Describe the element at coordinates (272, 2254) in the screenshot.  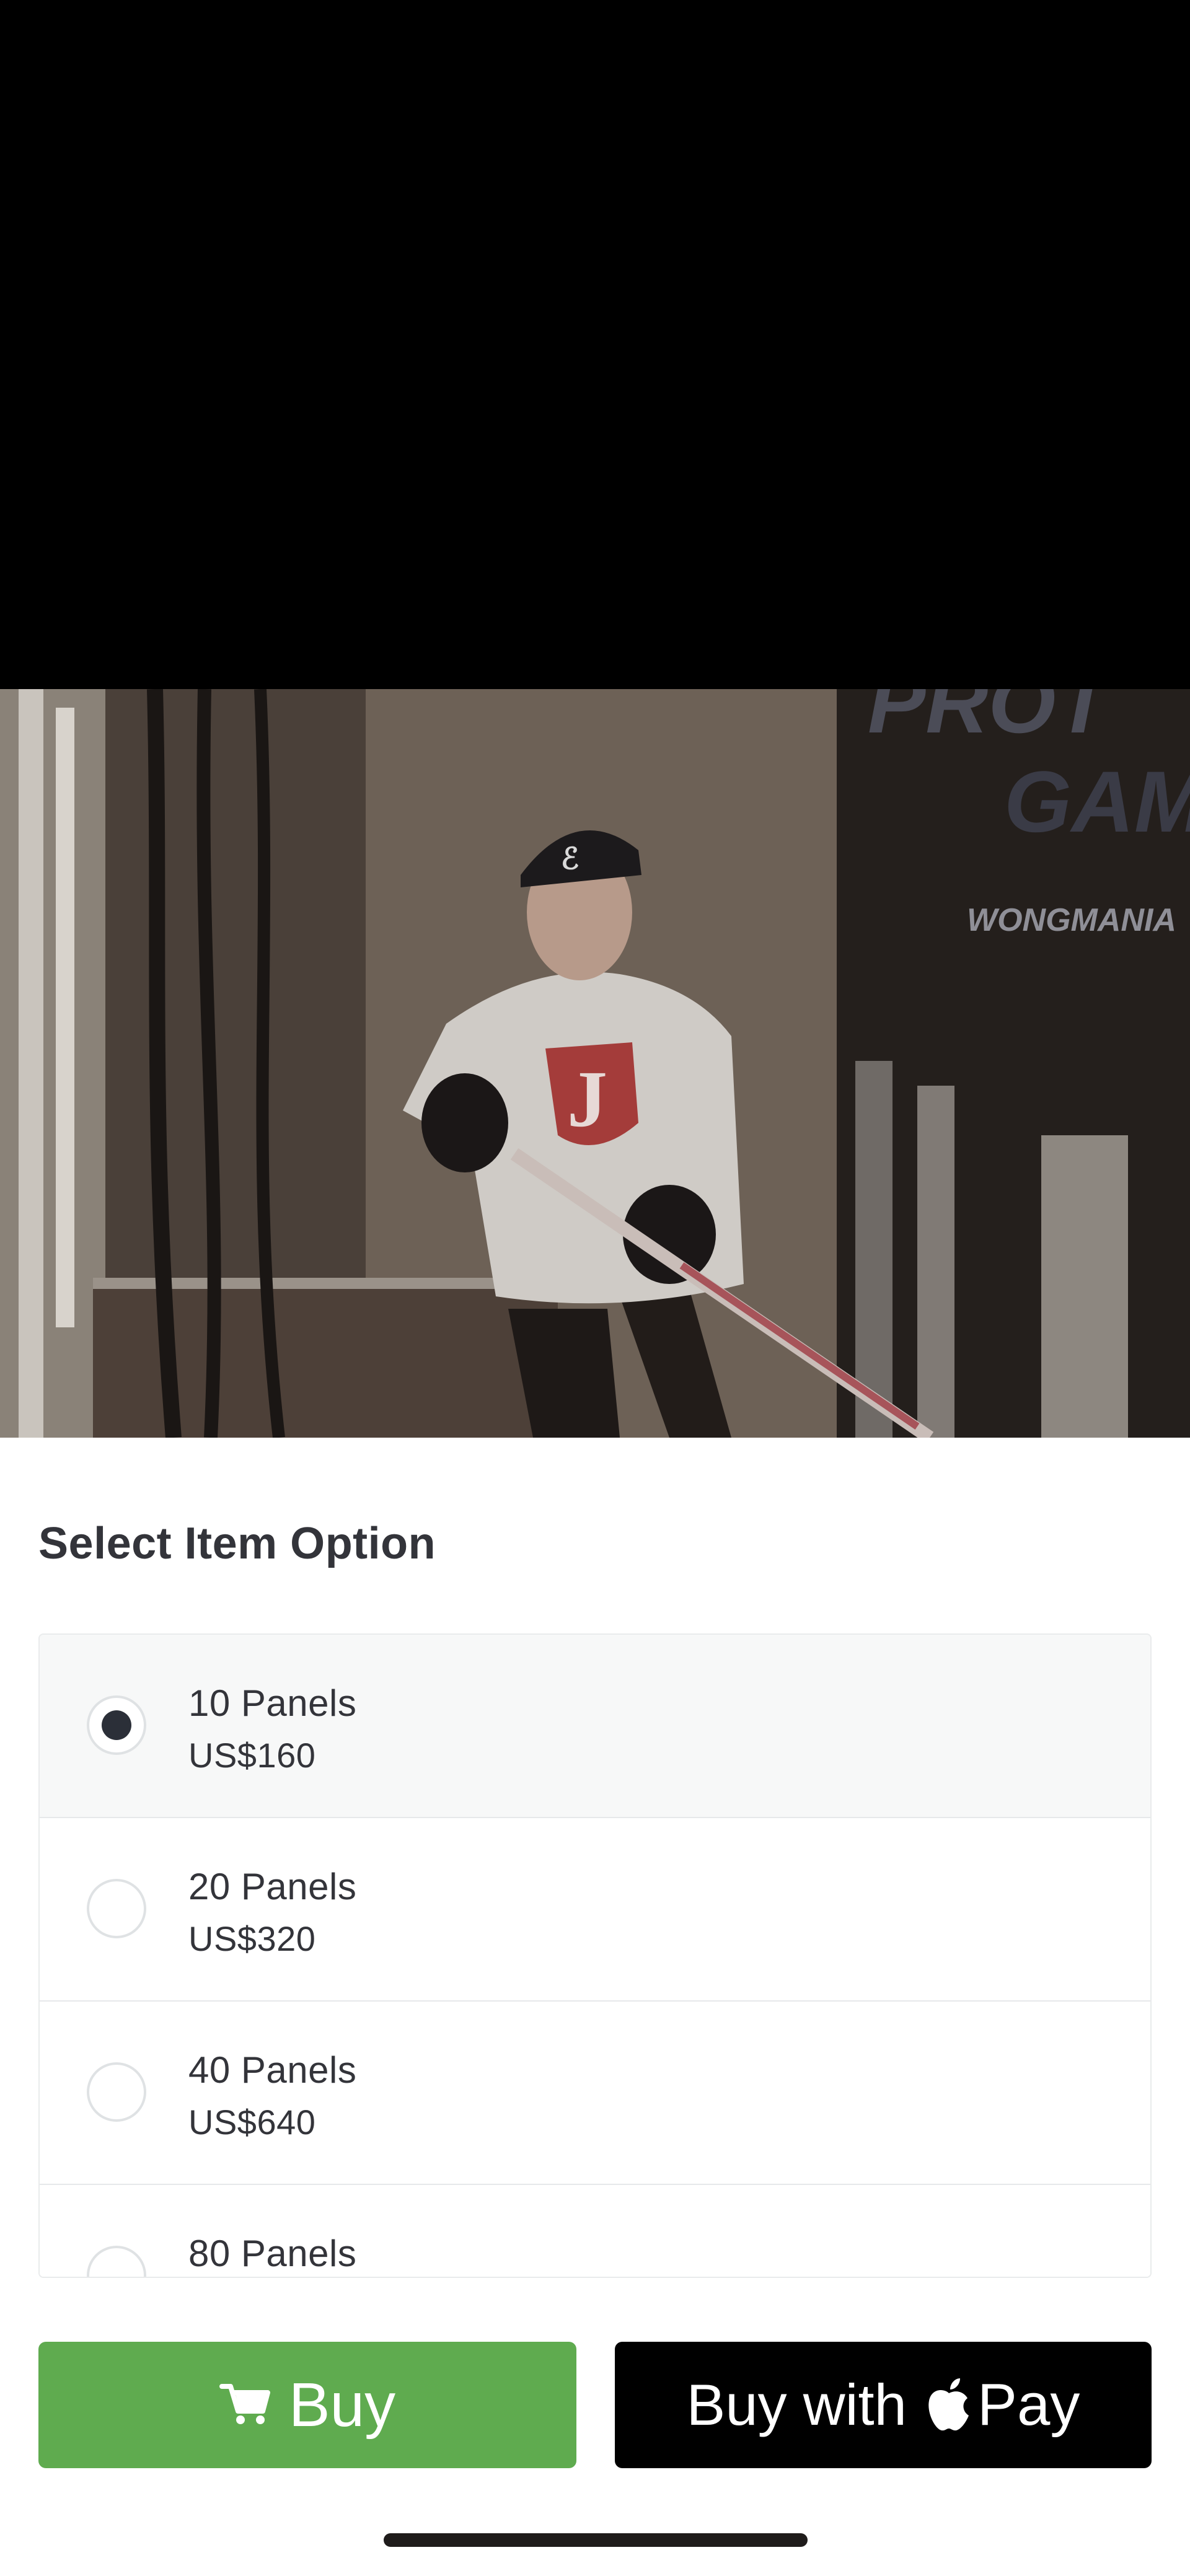
I see `option-name: 80 Panels` at that location.